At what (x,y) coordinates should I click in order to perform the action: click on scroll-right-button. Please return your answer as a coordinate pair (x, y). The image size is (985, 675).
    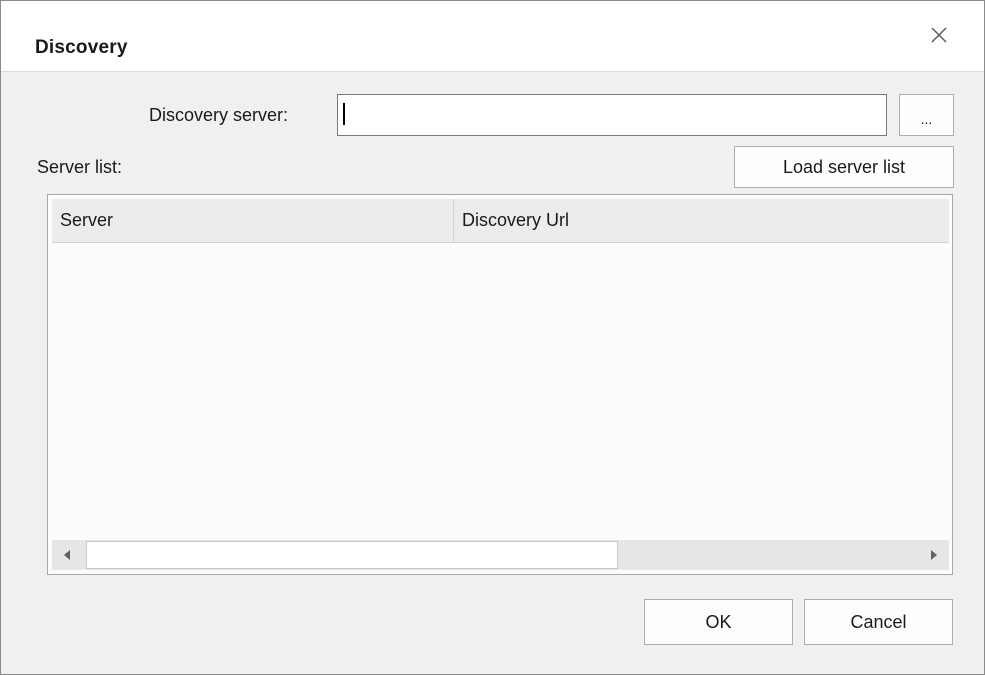
    Looking at the image, I should click on (934, 555).